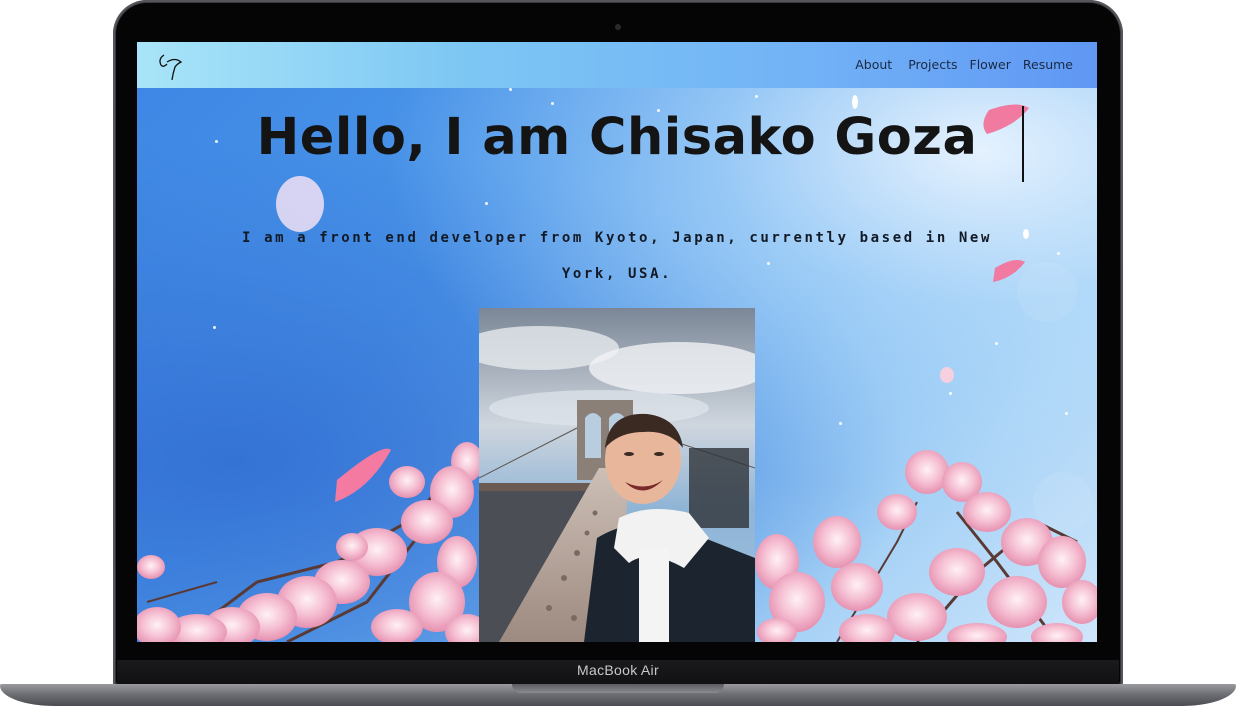 The image size is (1236, 710). I want to click on nav-about-link: About, so click(873, 64).